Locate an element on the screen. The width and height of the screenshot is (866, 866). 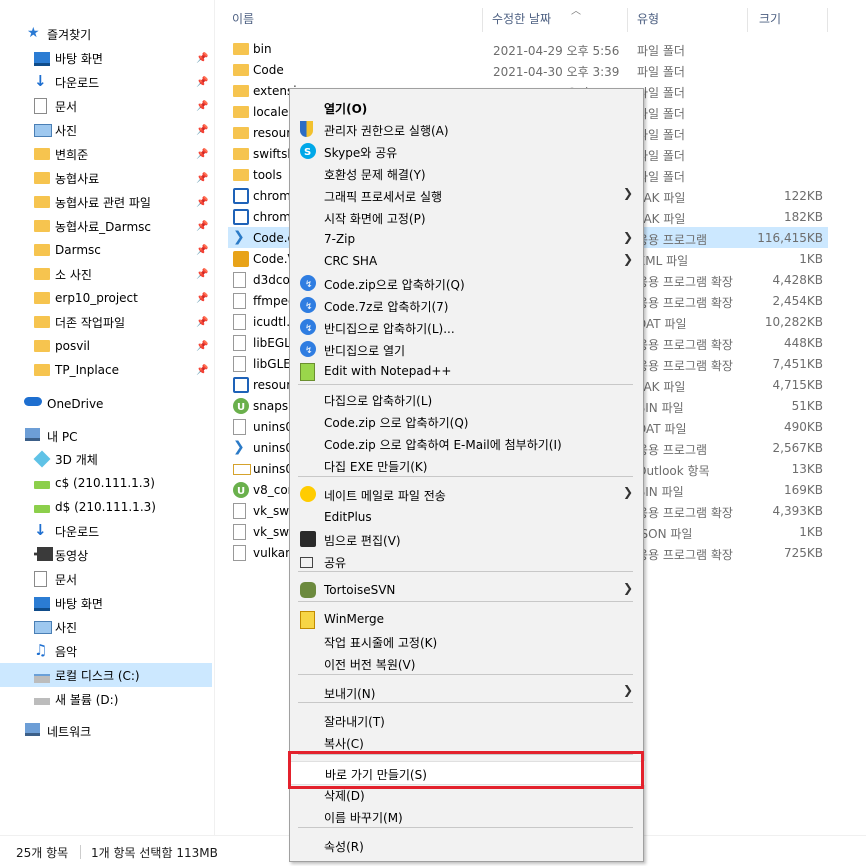
menu-item: 네이트 메일로 파일 전송 ❯ is located at coordinates (466, 494).